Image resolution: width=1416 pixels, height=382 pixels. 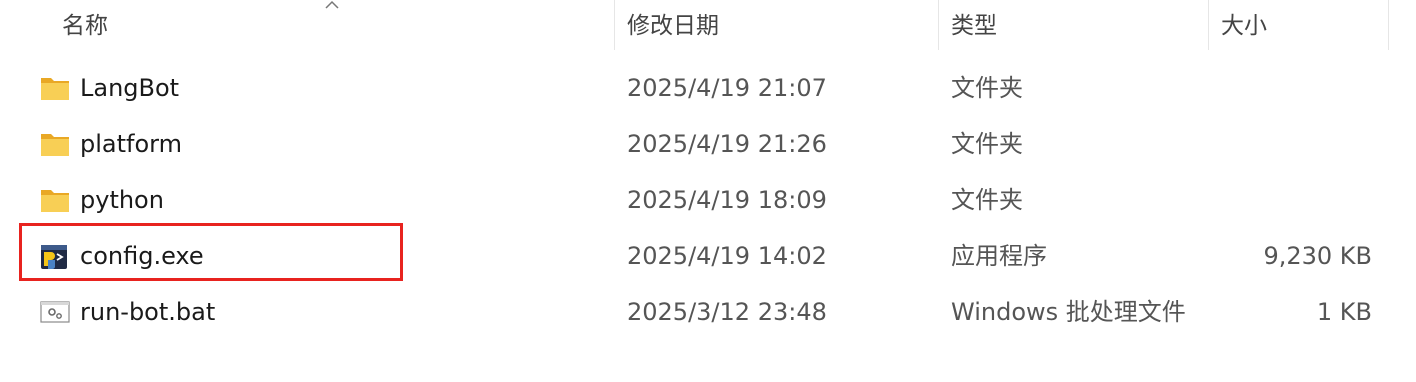 I want to click on file-name: config.exe, so click(x=142, y=256).